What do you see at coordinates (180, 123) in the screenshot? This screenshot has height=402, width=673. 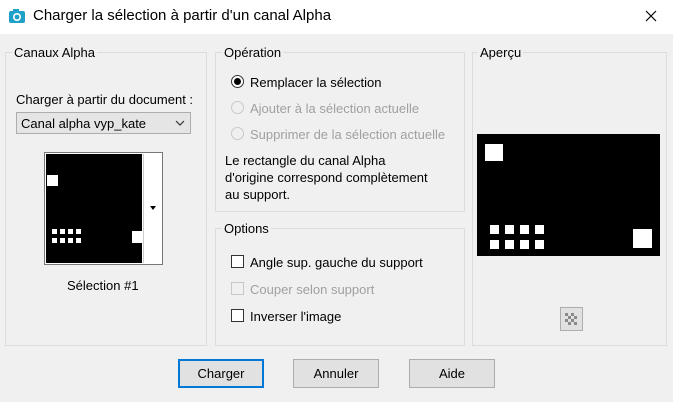 I see `chevron-down-icon` at bounding box center [180, 123].